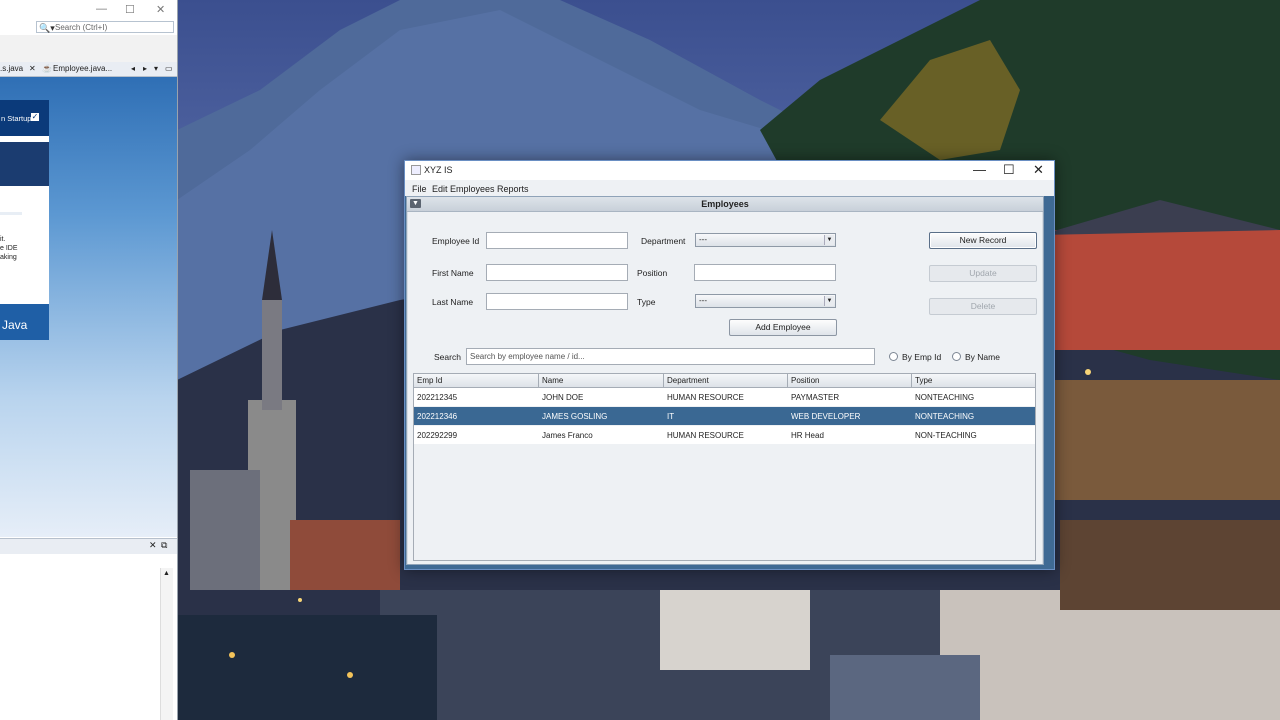 This screenshot has width=1280, height=720. Describe the element at coordinates (11, 213) in the screenshot. I see `divider` at that location.